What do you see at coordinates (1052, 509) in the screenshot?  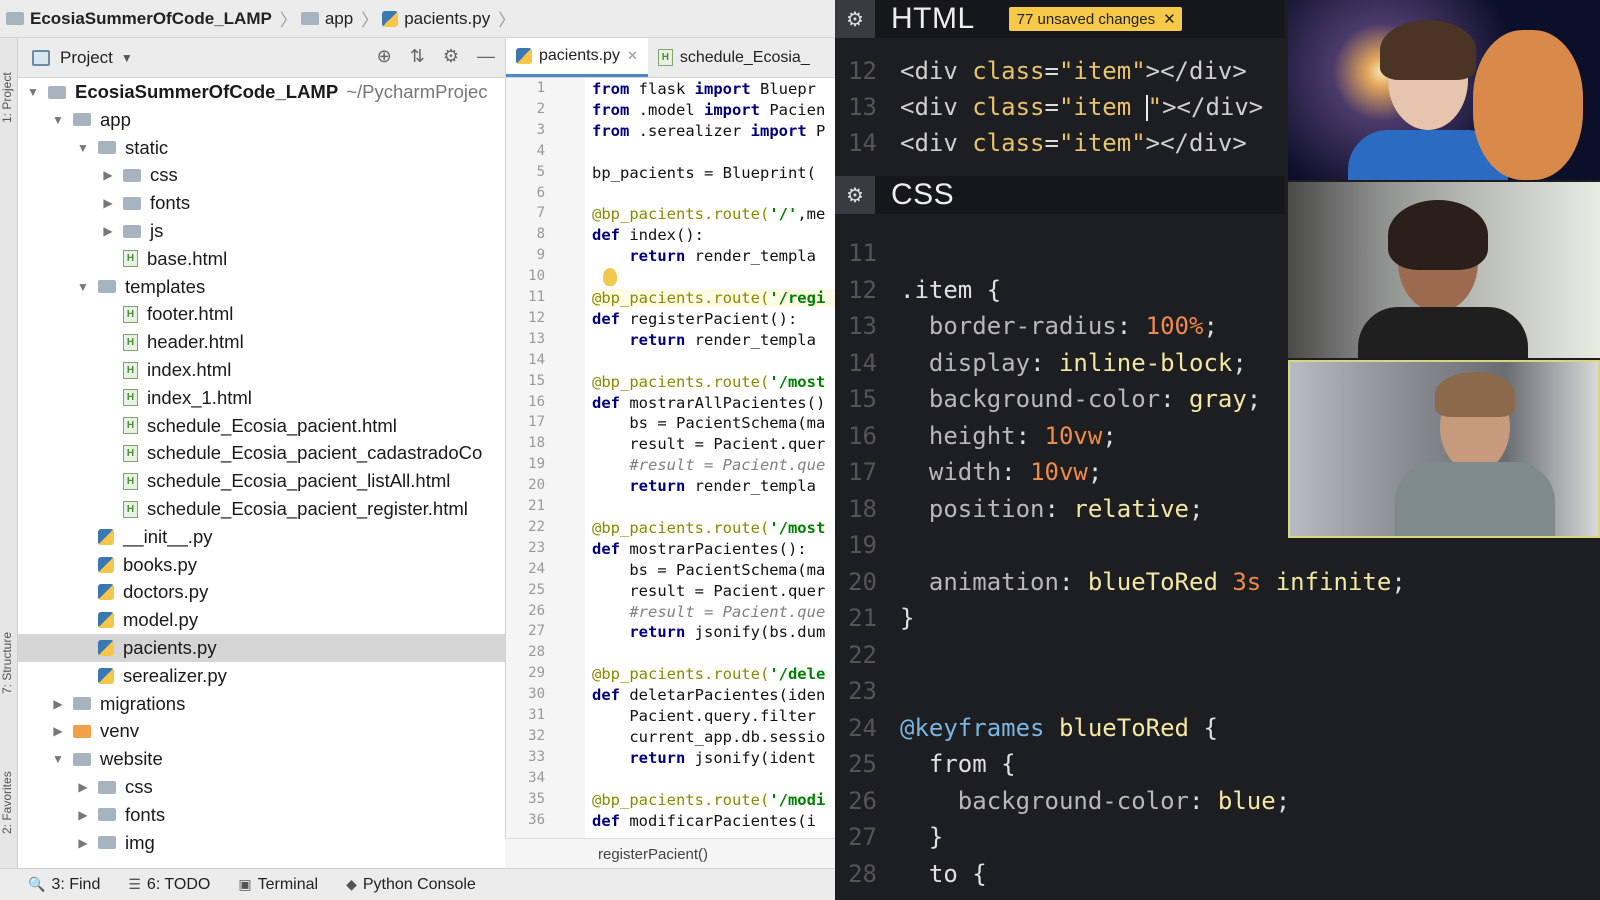 I see `code-line: position: relative;` at bounding box center [1052, 509].